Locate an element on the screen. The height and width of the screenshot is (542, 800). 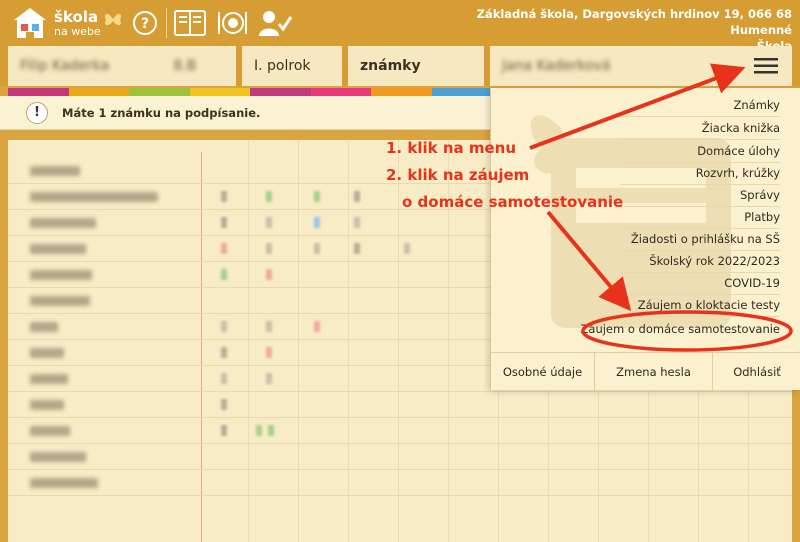
logo-text-na-webe: na webe is located at coordinates (77, 31).